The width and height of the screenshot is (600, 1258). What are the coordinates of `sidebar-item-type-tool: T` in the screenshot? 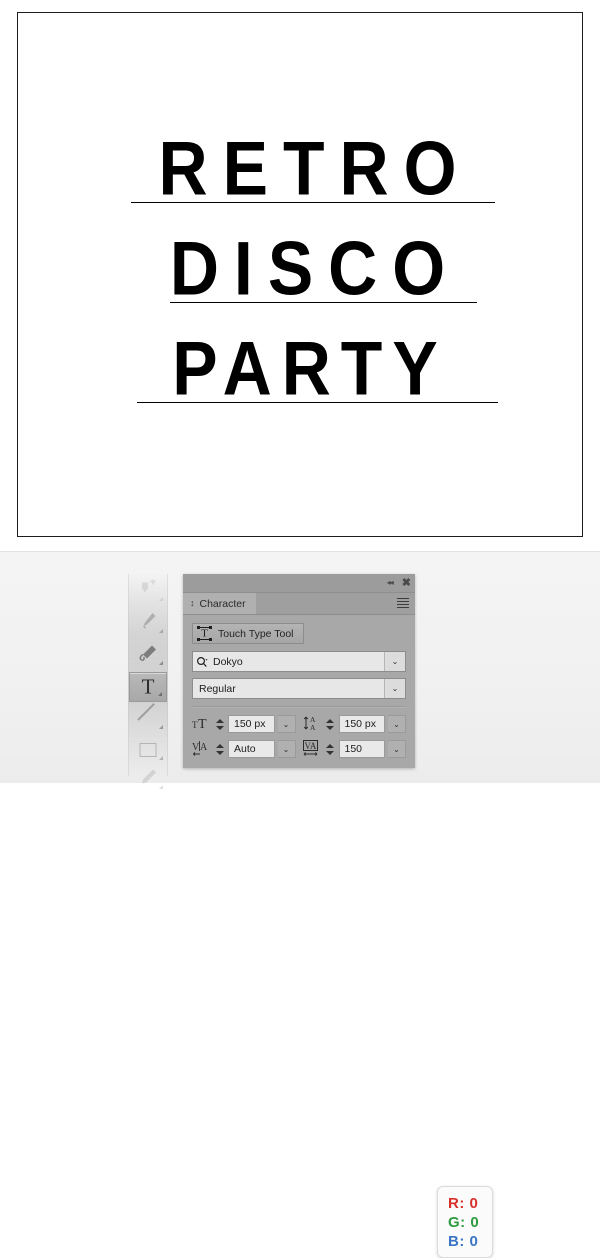 It's located at (148, 687).